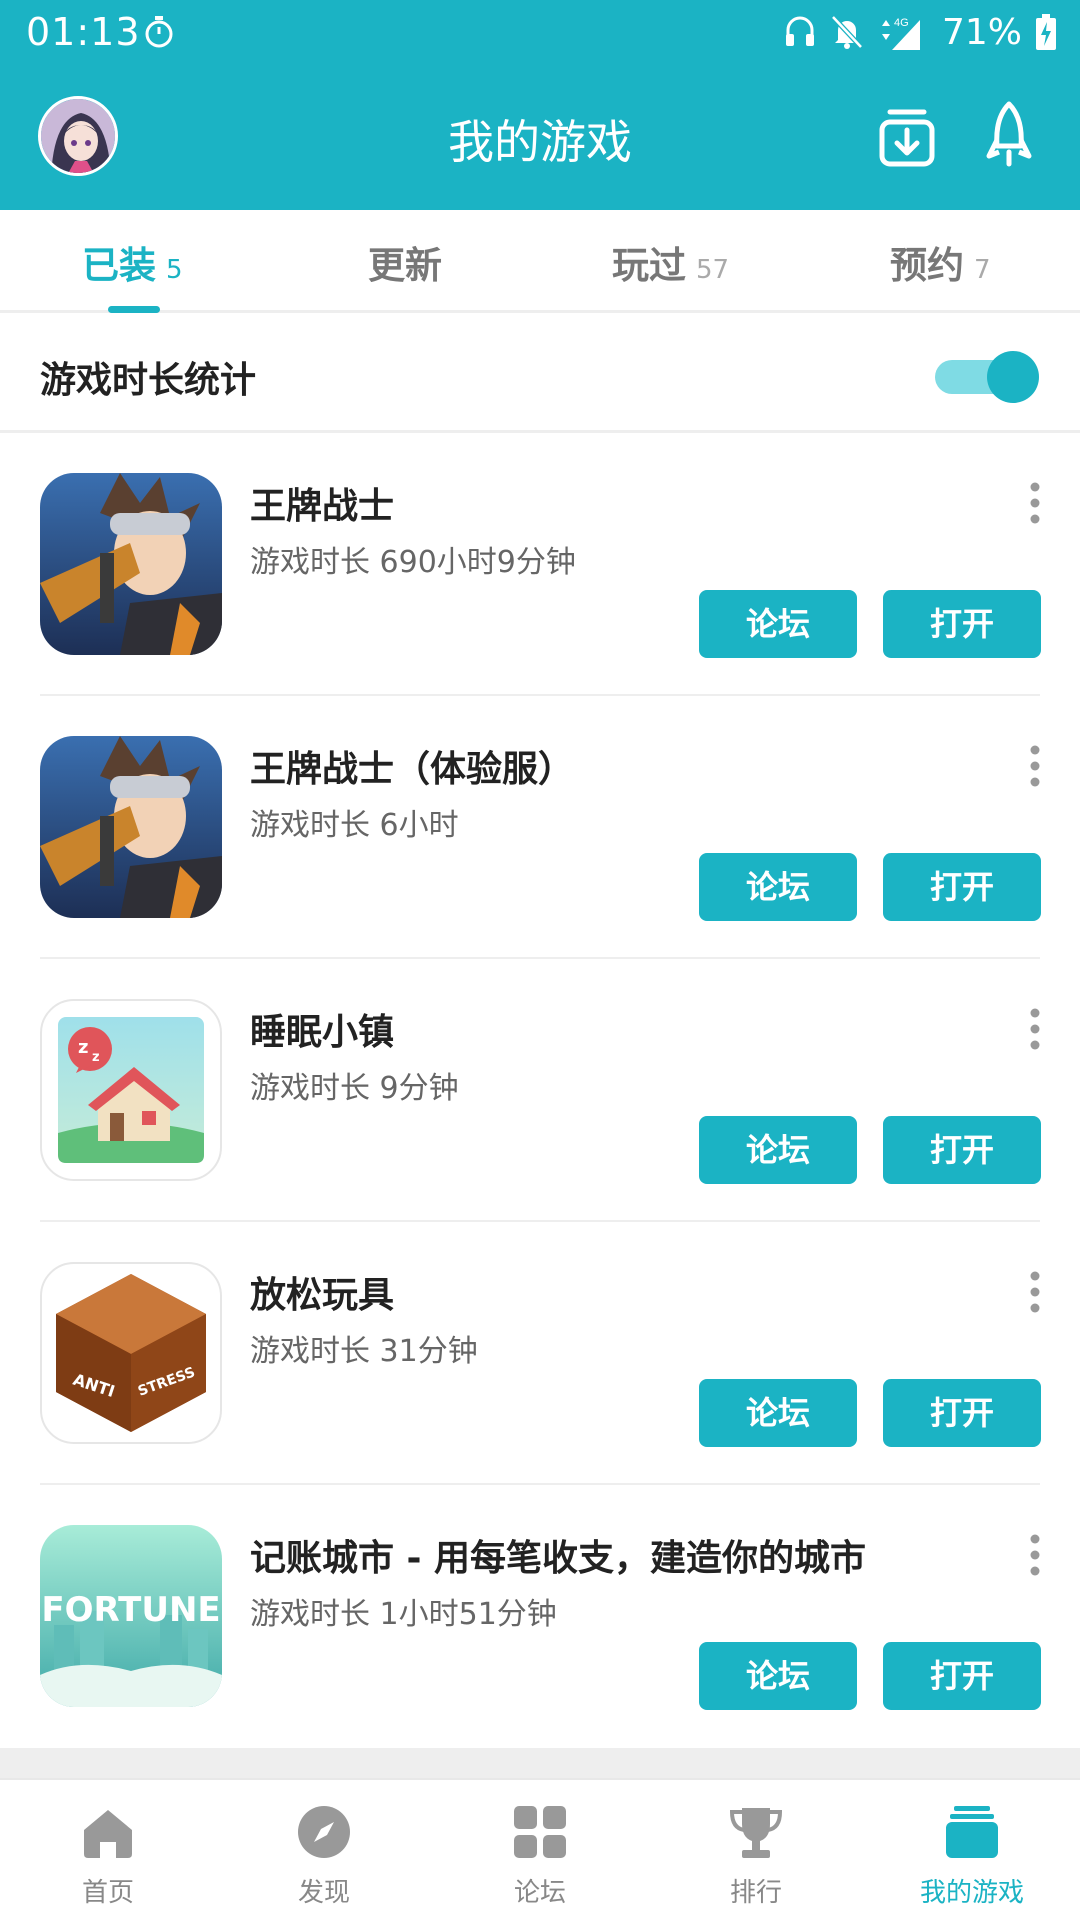 The image size is (1080, 1920). What do you see at coordinates (131, 1353) in the screenshot?
I see `anti-stress-cube-icon: ANTI STRESS` at bounding box center [131, 1353].